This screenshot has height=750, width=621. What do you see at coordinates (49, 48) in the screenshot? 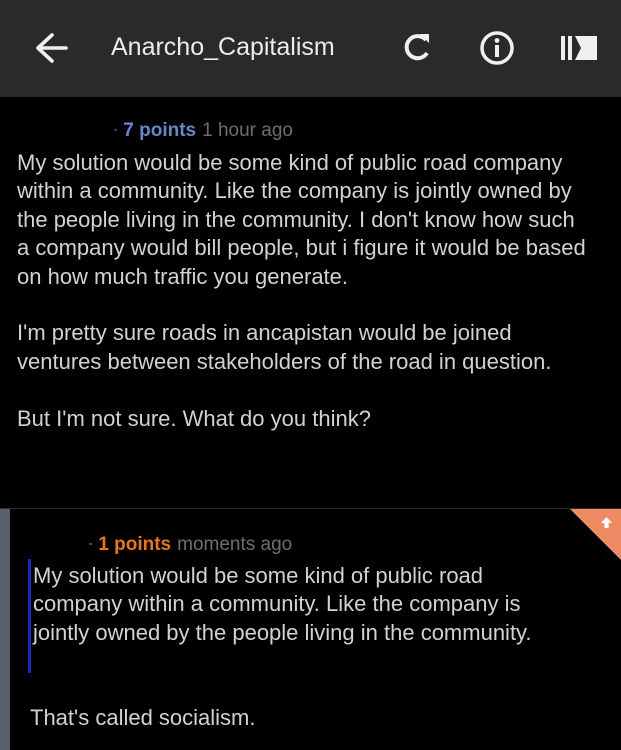
I see `arrow-left-icon` at bounding box center [49, 48].